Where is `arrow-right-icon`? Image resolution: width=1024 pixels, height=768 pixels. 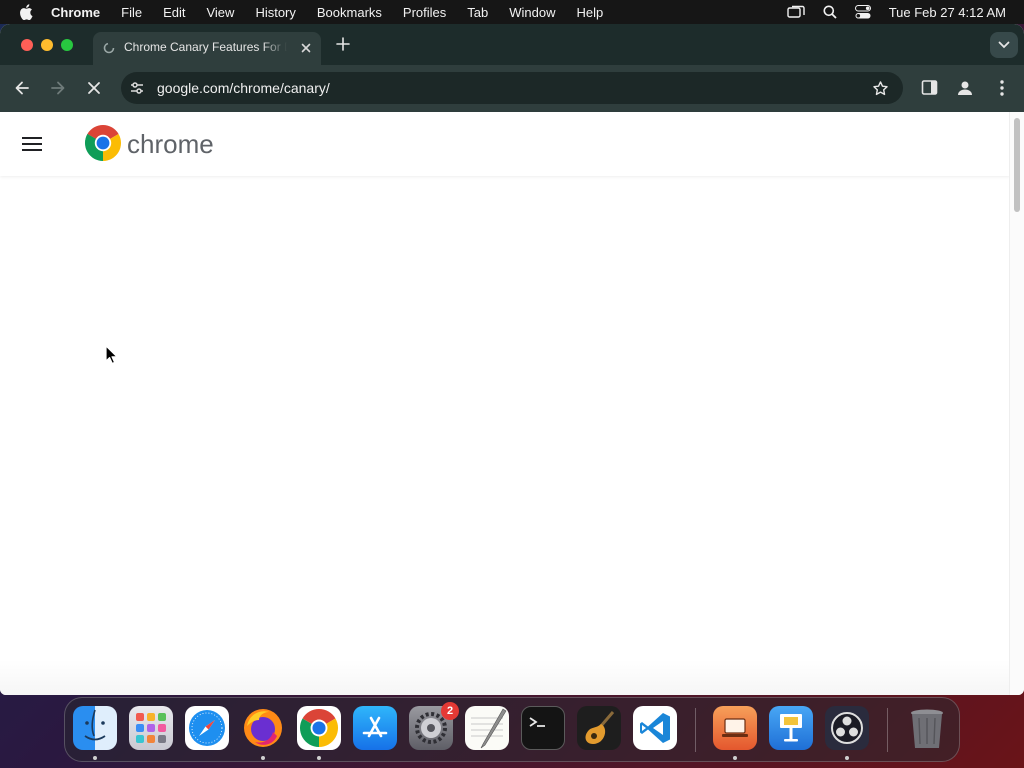 arrow-right-icon is located at coordinates (58, 88).